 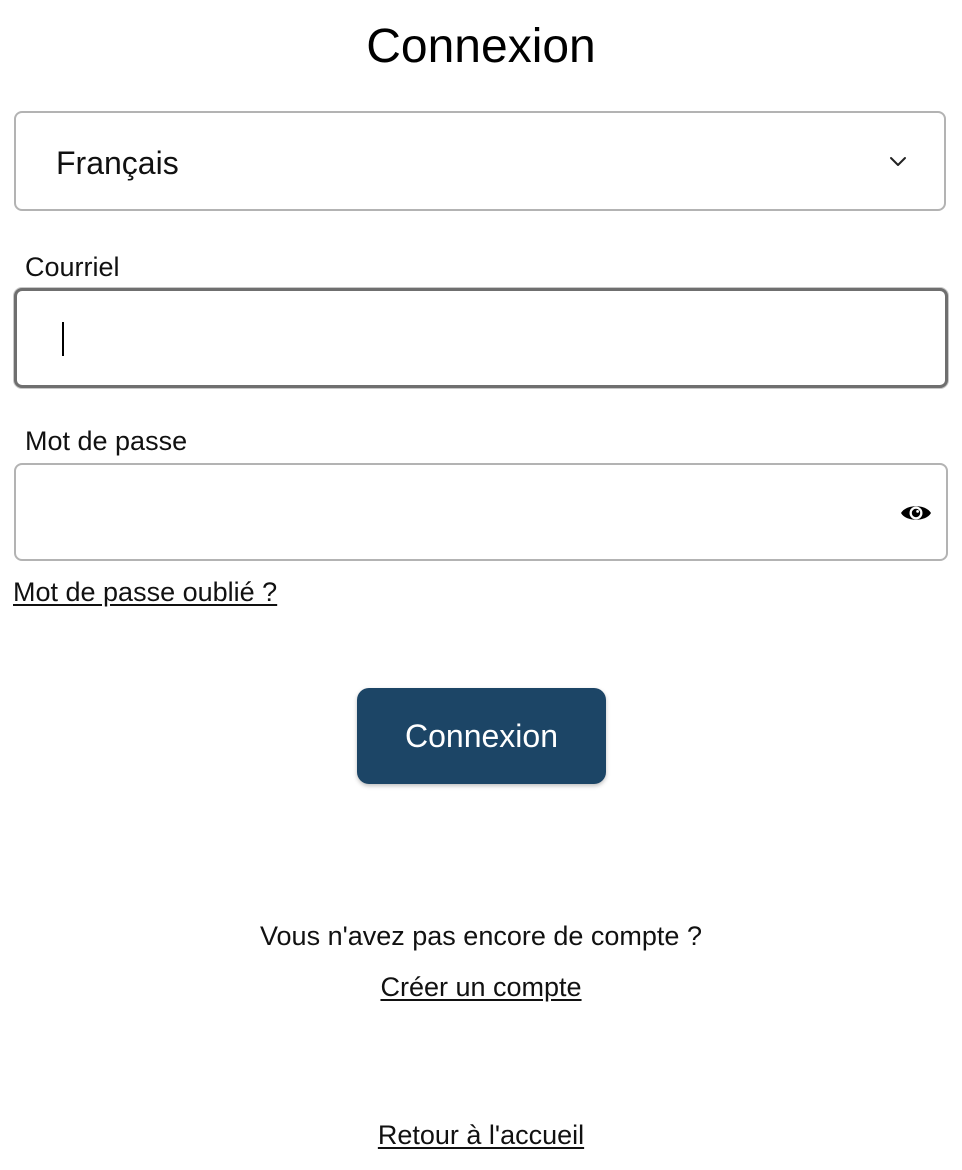 What do you see at coordinates (72, 267) in the screenshot?
I see `email-label: Courriel` at bounding box center [72, 267].